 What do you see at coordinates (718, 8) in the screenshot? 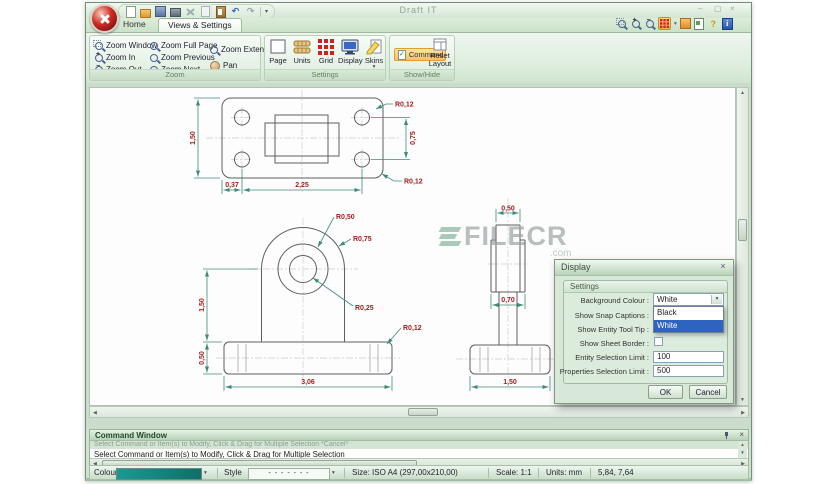
I see `maximize-icon: ▢` at bounding box center [718, 8].